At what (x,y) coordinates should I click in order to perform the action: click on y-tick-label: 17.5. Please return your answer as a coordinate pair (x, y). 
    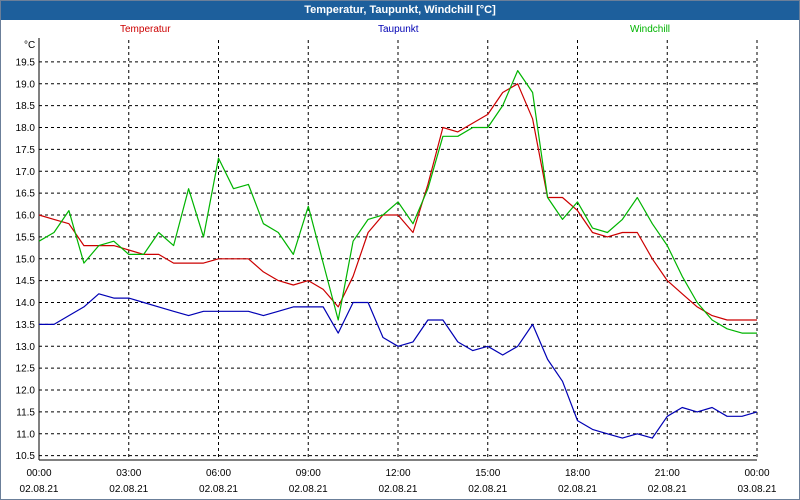
    Looking at the image, I should click on (26, 150).